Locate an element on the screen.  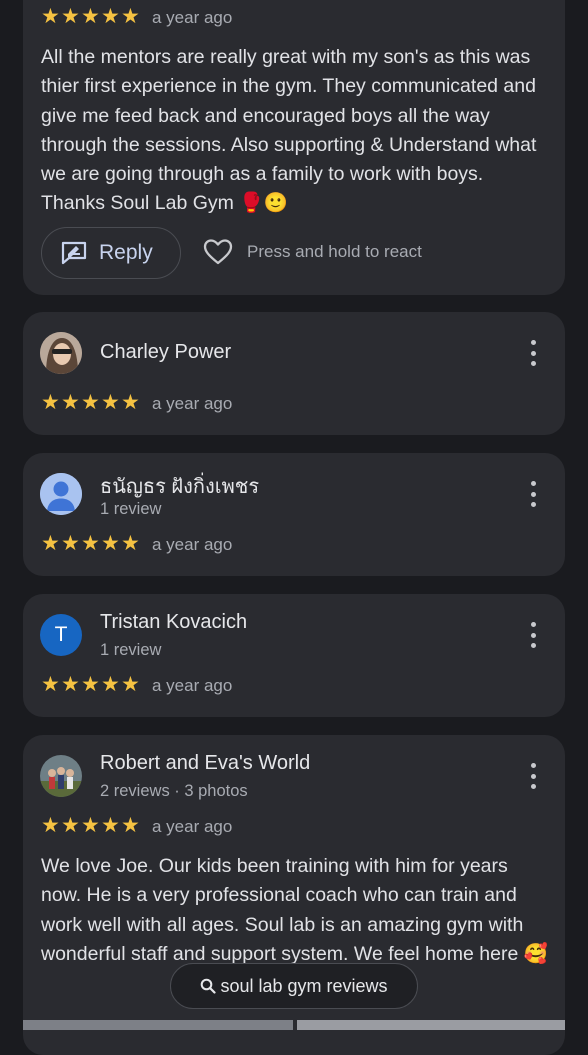
reviewer-meta: 2 reviews · 3 photos is located at coordinates (174, 791).